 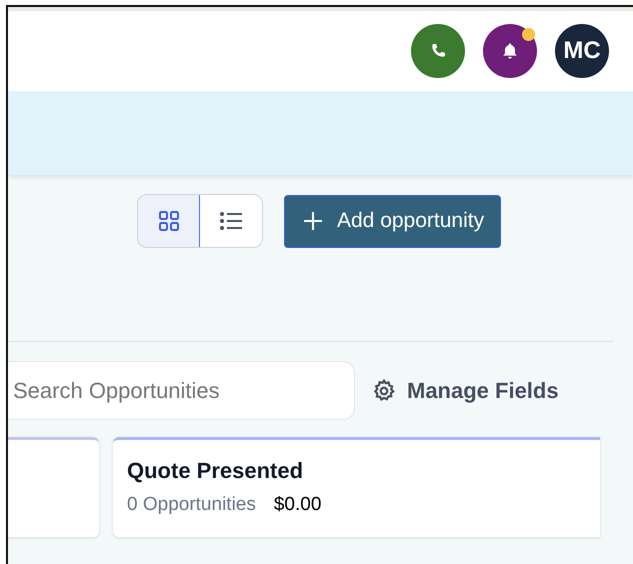 I want to click on user-avatar: MC, so click(x=582, y=51).